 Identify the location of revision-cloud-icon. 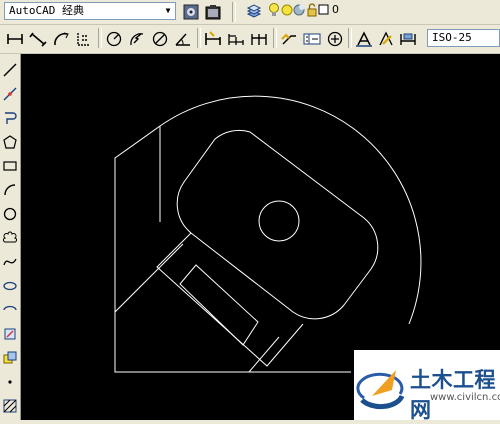
(9, 237).